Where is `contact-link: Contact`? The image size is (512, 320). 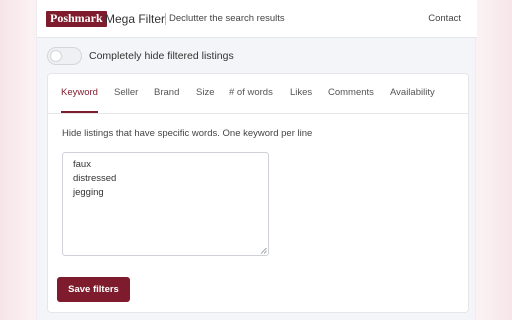 contact-link: Contact is located at coordinates (444, 19).